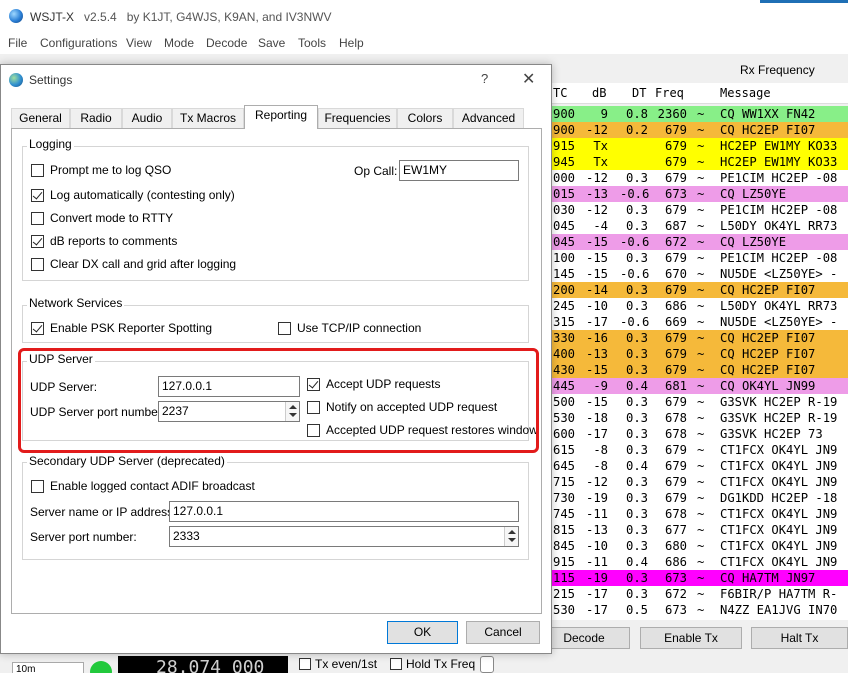 The width and height of the screenshot is (848, 673). Describe the element at coordinates (488, 118) in the screenshot. I see `tab-advanced: Advanced` at that location.